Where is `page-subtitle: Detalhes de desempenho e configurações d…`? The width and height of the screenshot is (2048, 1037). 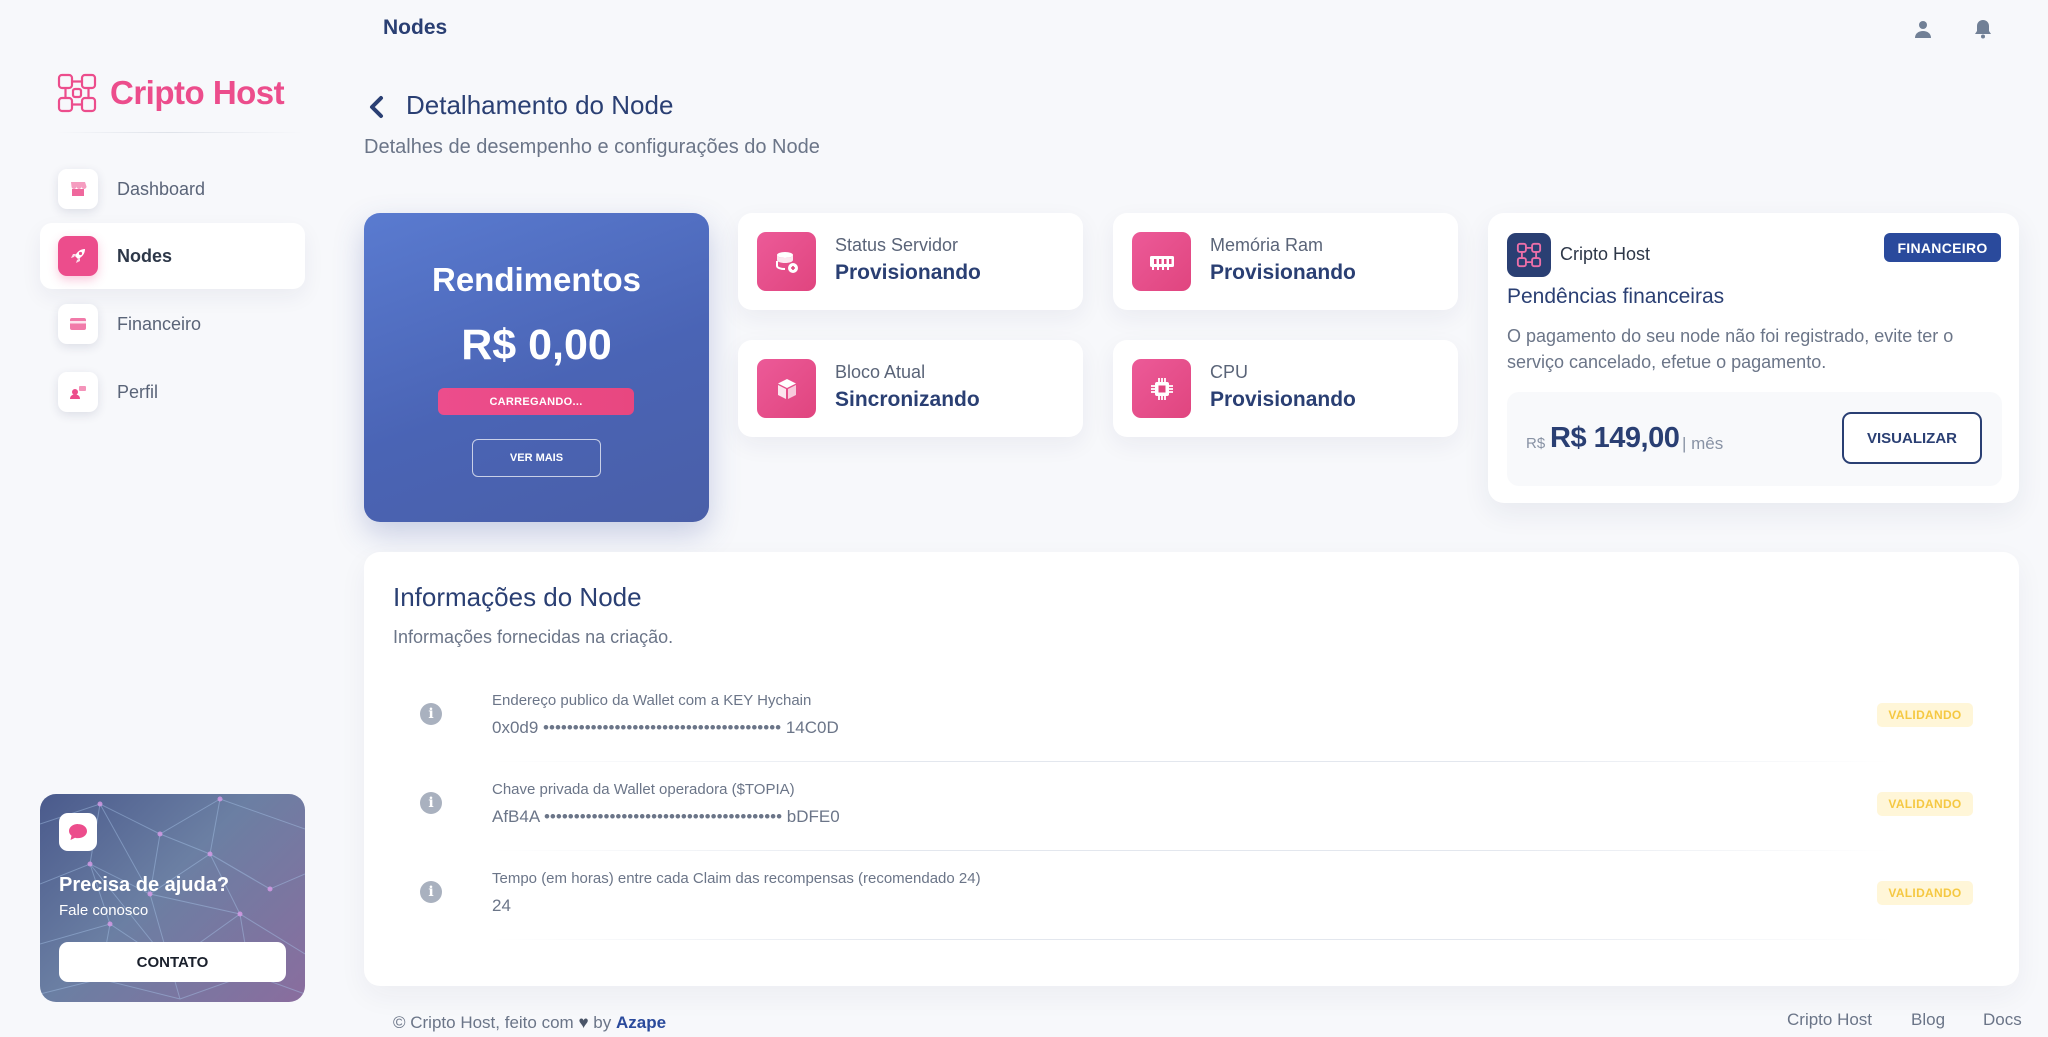 page-subtitle: Detalhes de desempenho e configurações d… is located at coordinates (592, 147).